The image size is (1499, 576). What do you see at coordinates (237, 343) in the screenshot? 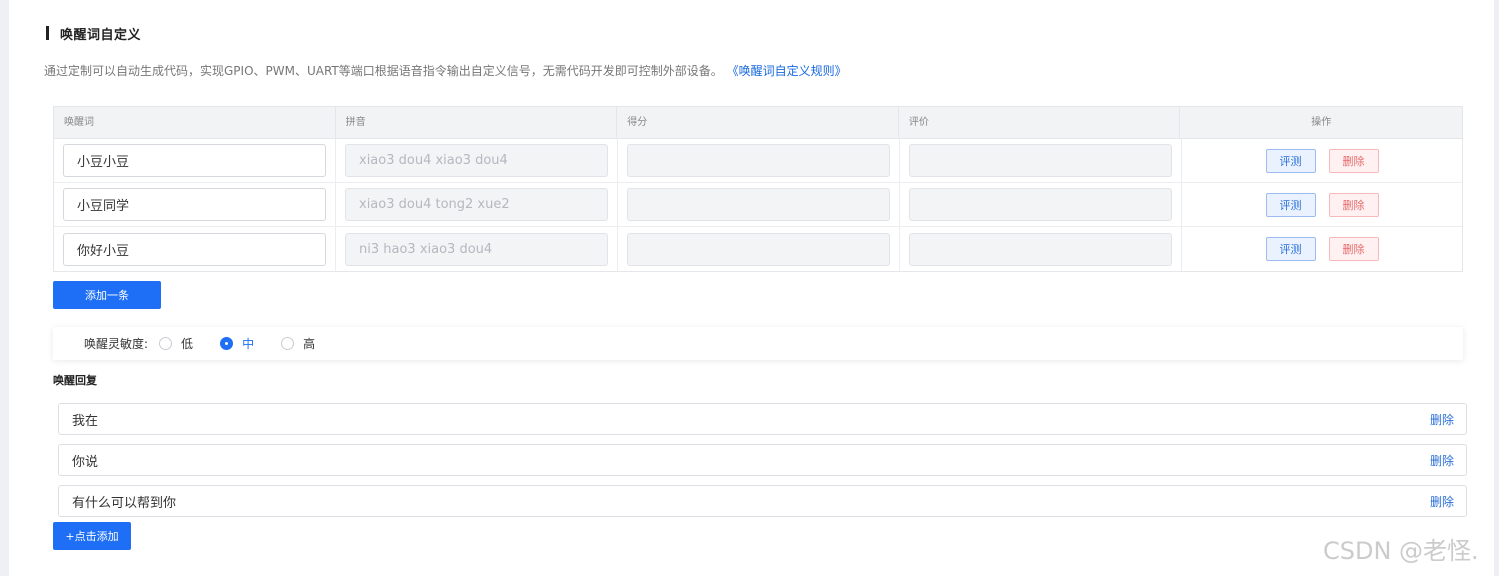
I see `sensitivity-medium-radio: 中` at bounding box center [237, 343].